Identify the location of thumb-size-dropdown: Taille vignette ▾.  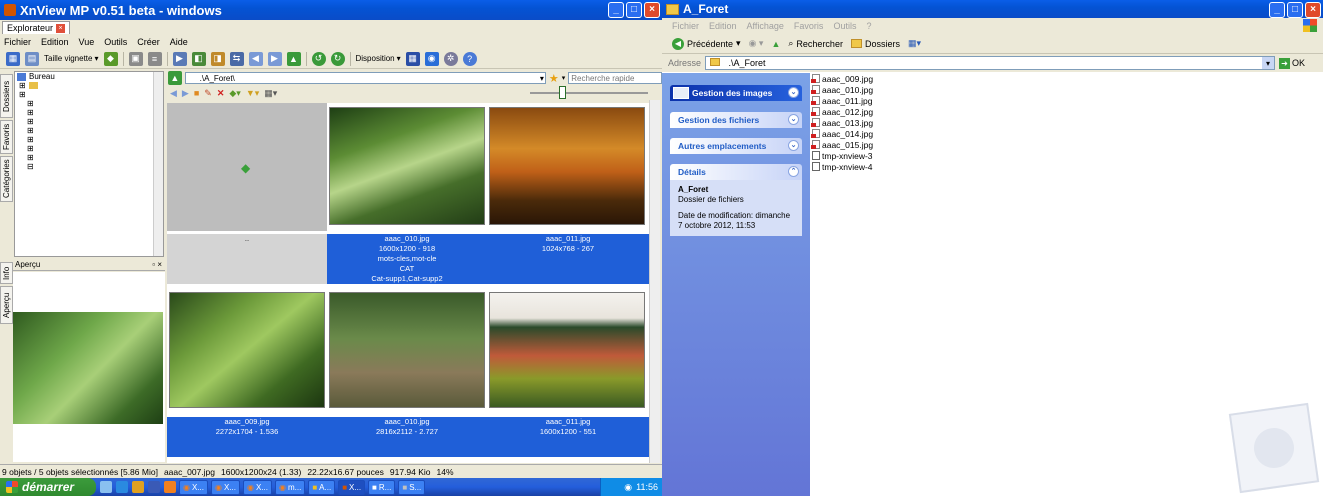
(71, 58).